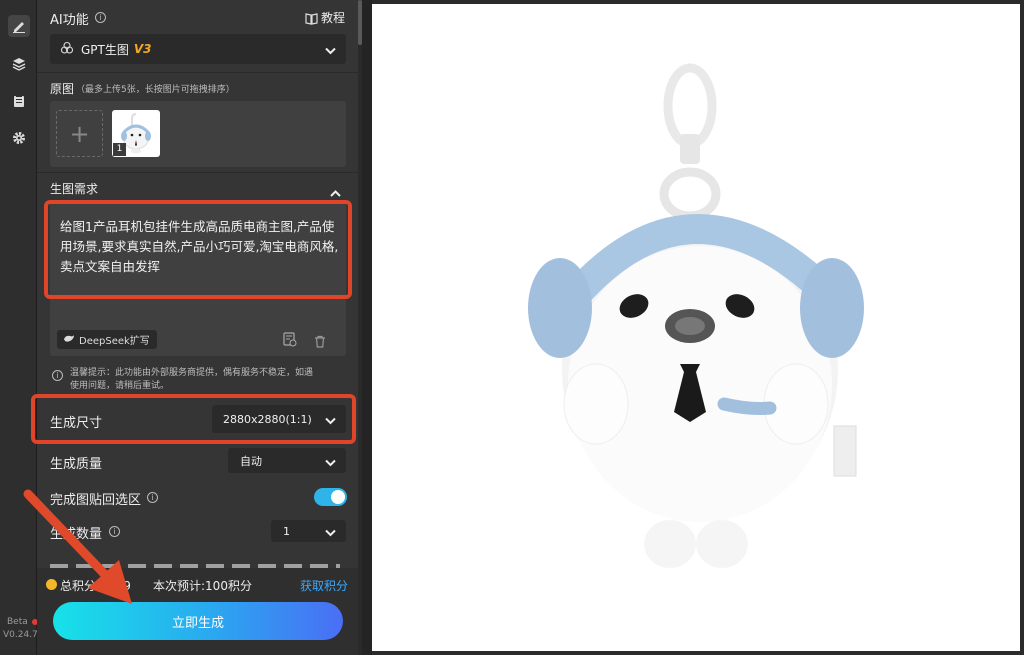  I want to click on canvas-gutter, so click(367, 327).